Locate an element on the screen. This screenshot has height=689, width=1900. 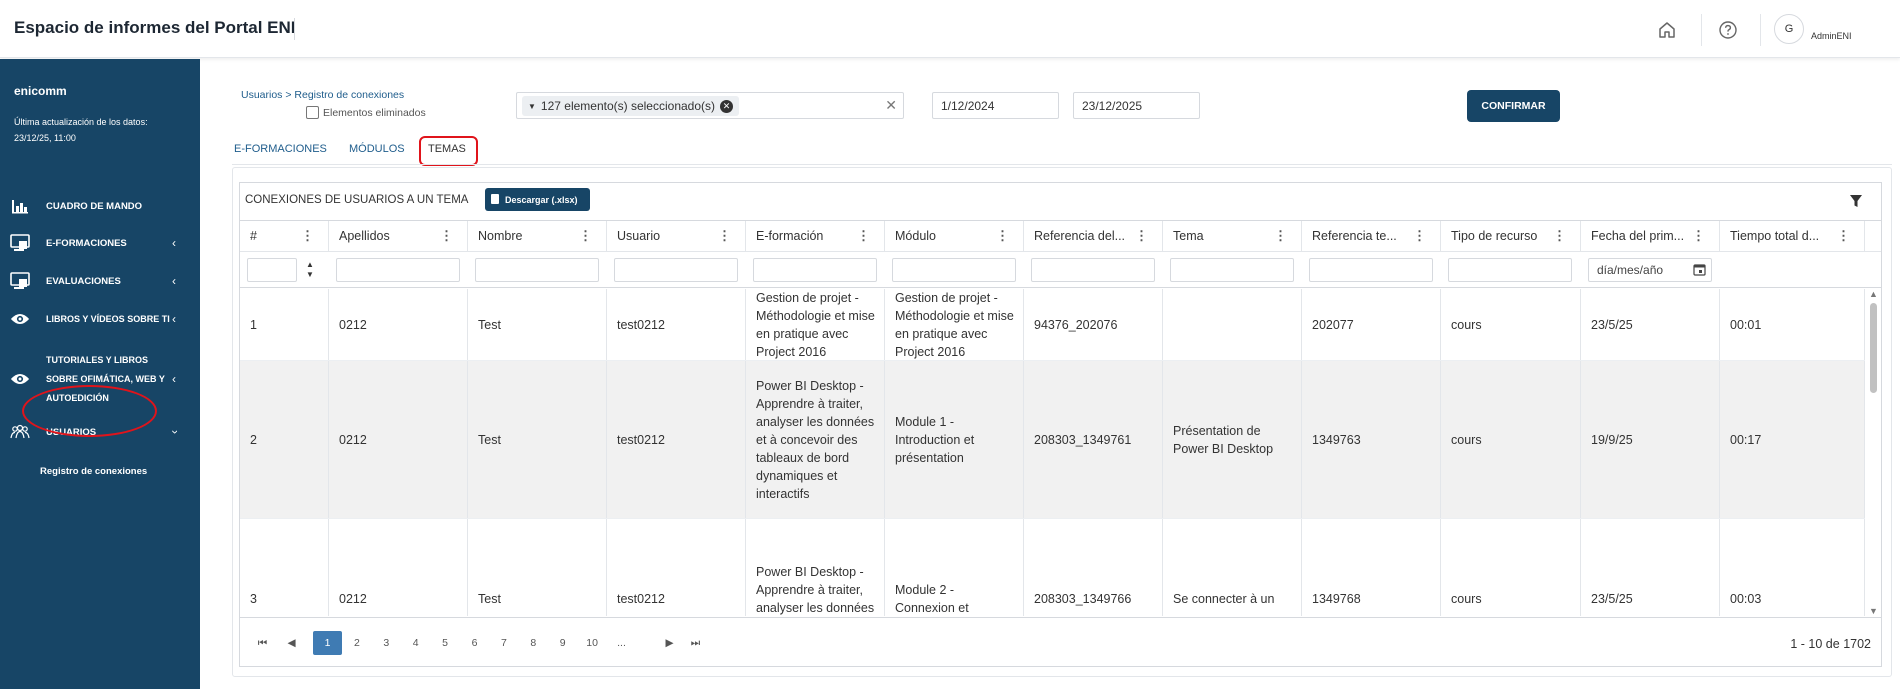
column-header: Referencia te... ⋮ is located at coordinates (1371, 236).